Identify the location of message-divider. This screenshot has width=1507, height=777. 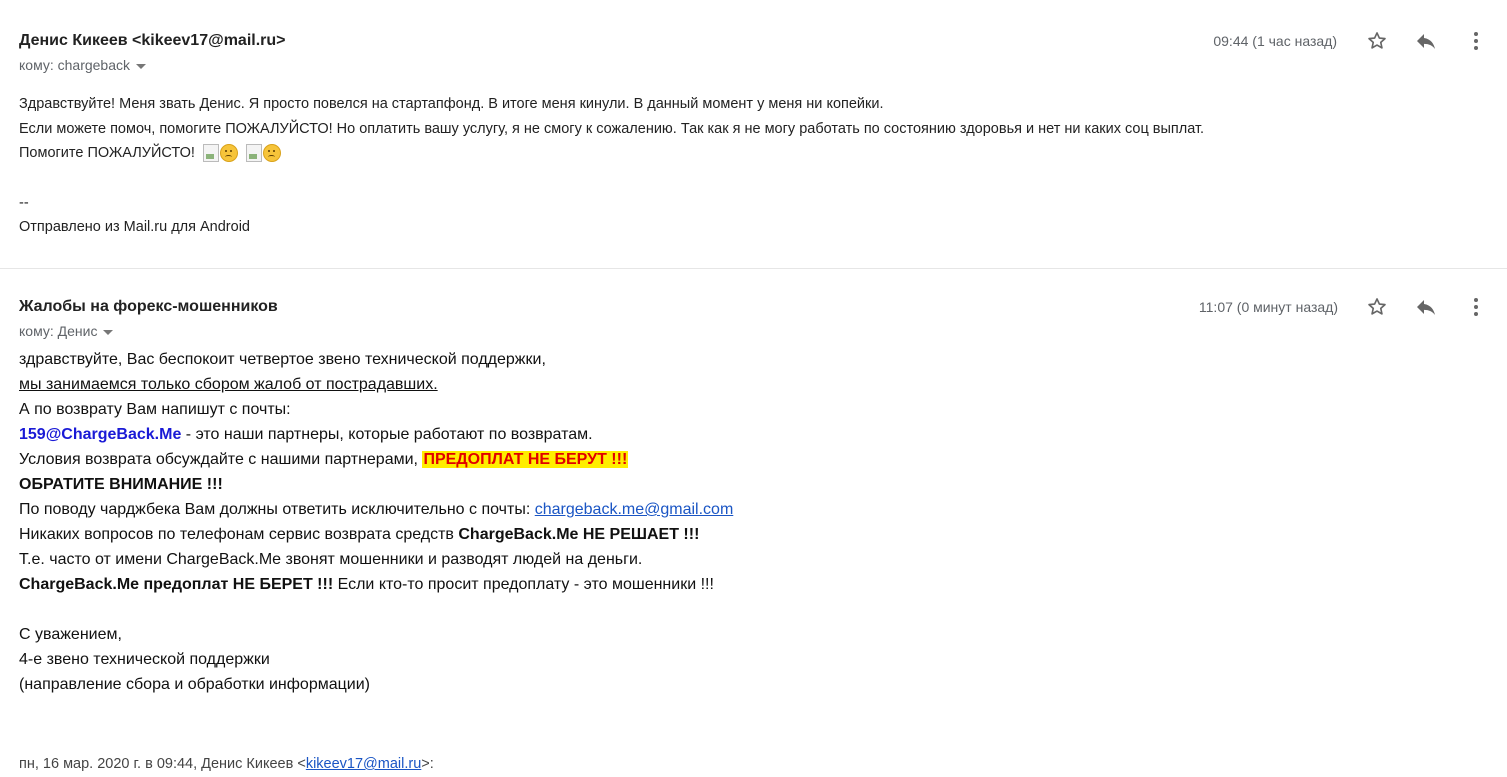
(753, 268).